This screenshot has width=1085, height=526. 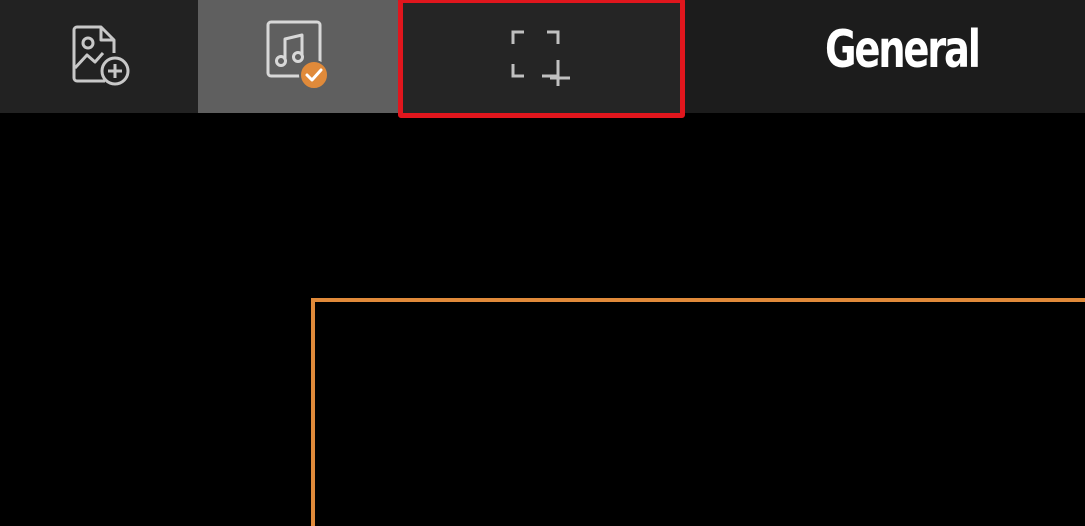 I want to click on image-add-icon, so click(x=101, y=55).